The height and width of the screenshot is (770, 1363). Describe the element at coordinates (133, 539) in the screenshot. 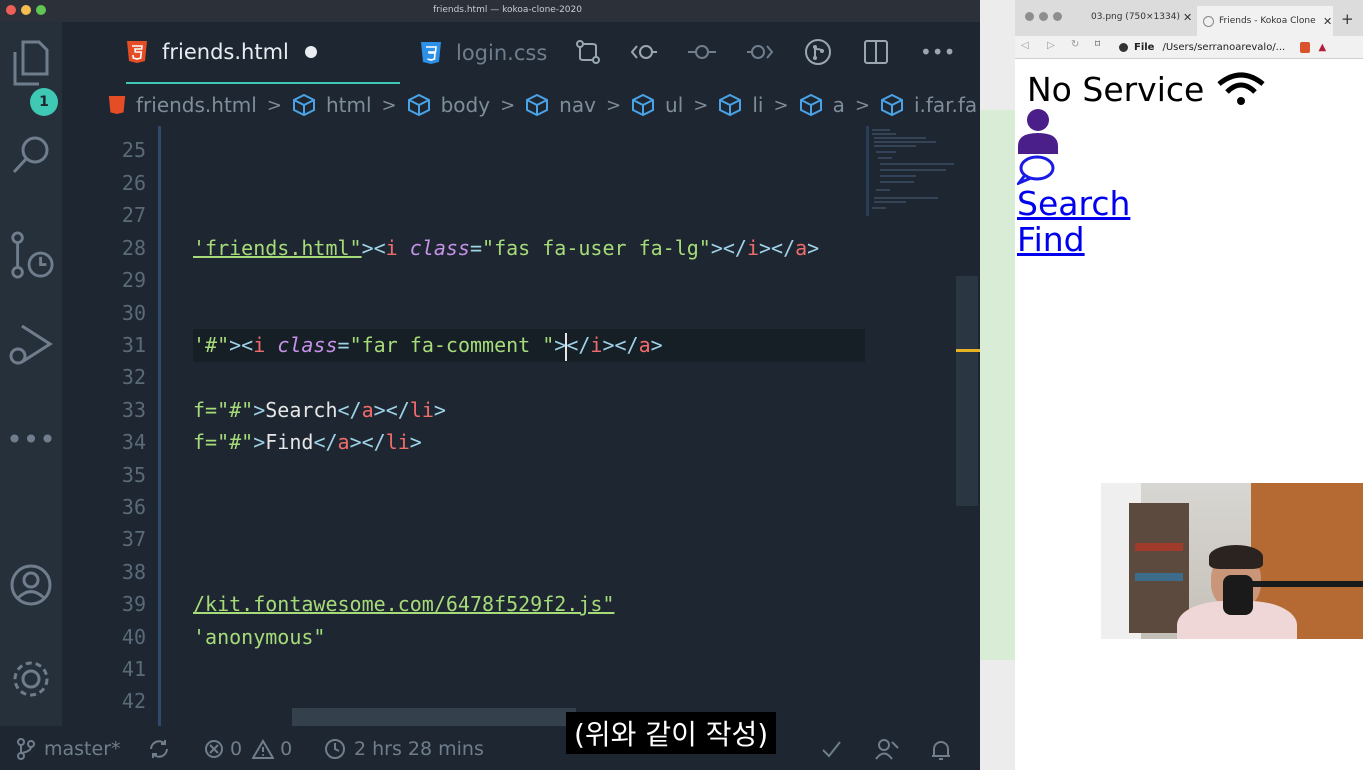

I see `line-number: 37` at that location.